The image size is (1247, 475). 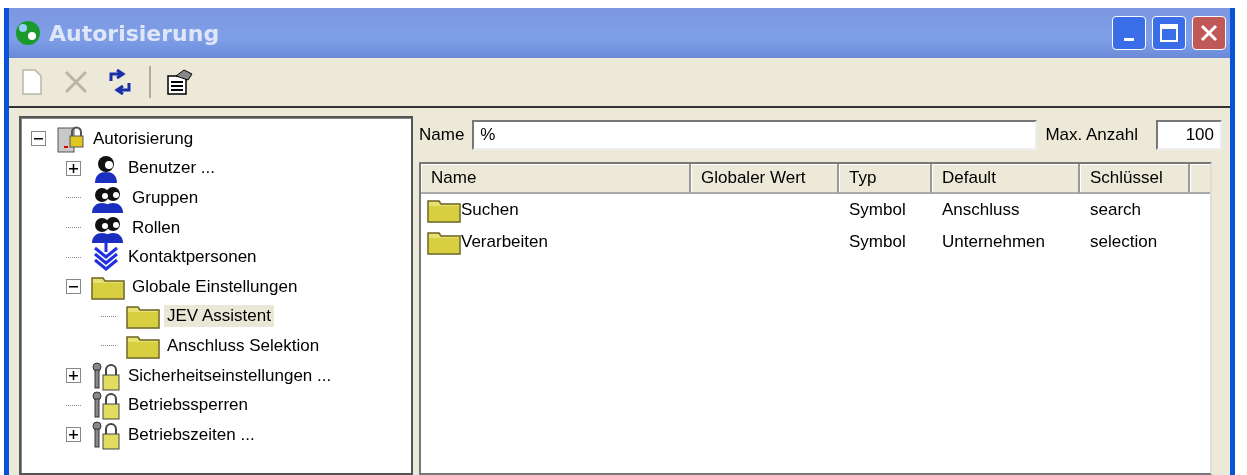 I want to click on column-header: Name, so click(x=556, y=179).